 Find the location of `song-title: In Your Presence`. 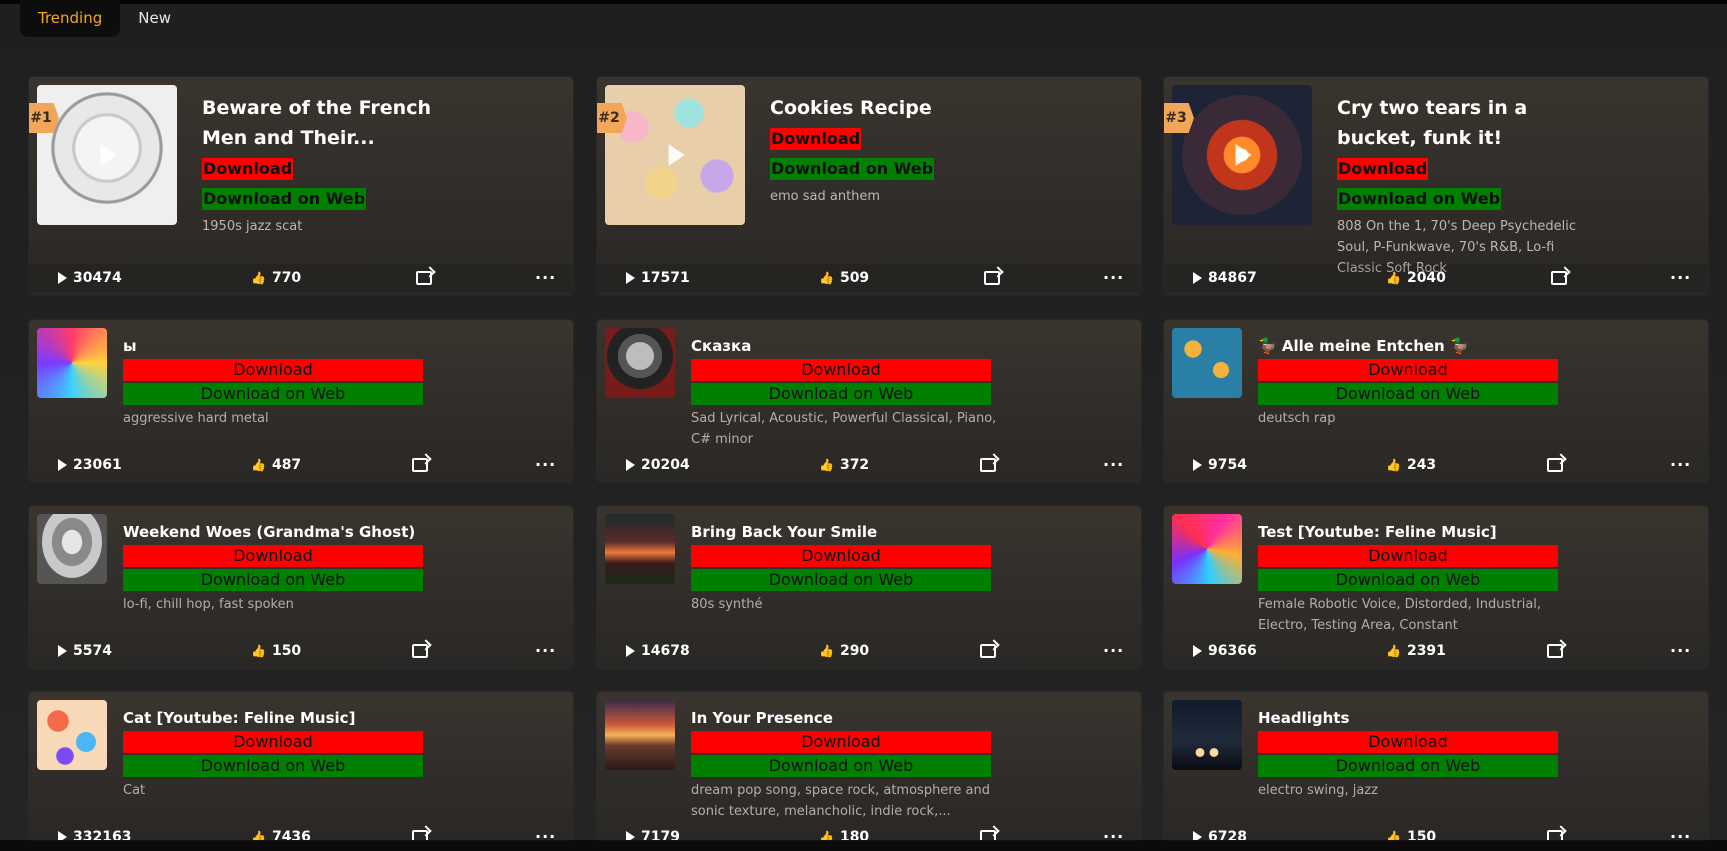

song-title: In Your Presence is located at coordinates (762, 718).